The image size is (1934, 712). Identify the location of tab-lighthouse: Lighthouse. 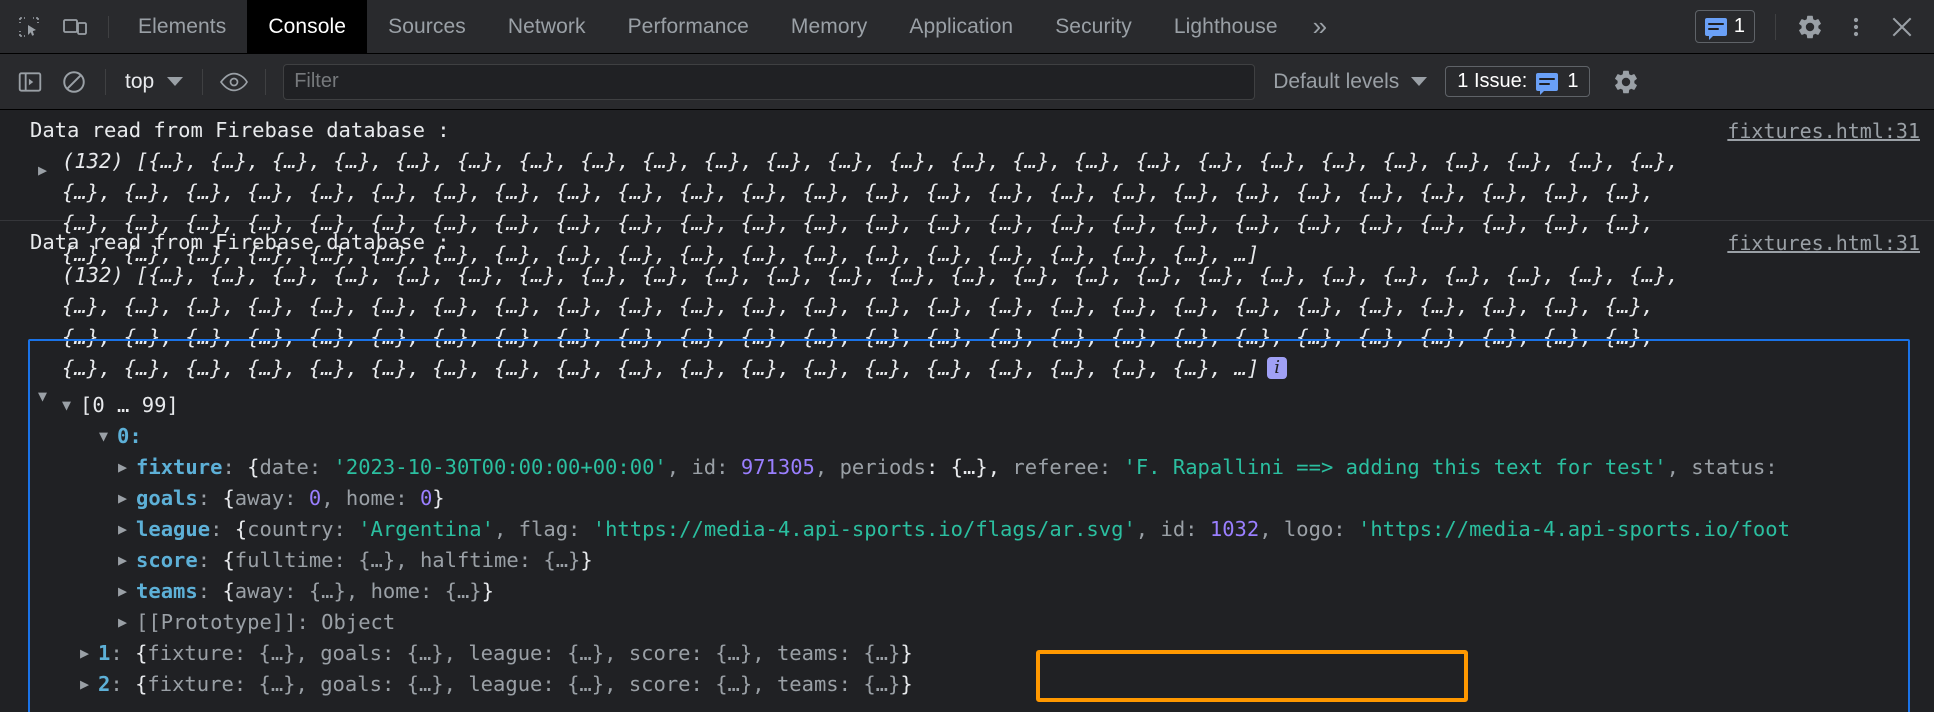
(1226, 26).